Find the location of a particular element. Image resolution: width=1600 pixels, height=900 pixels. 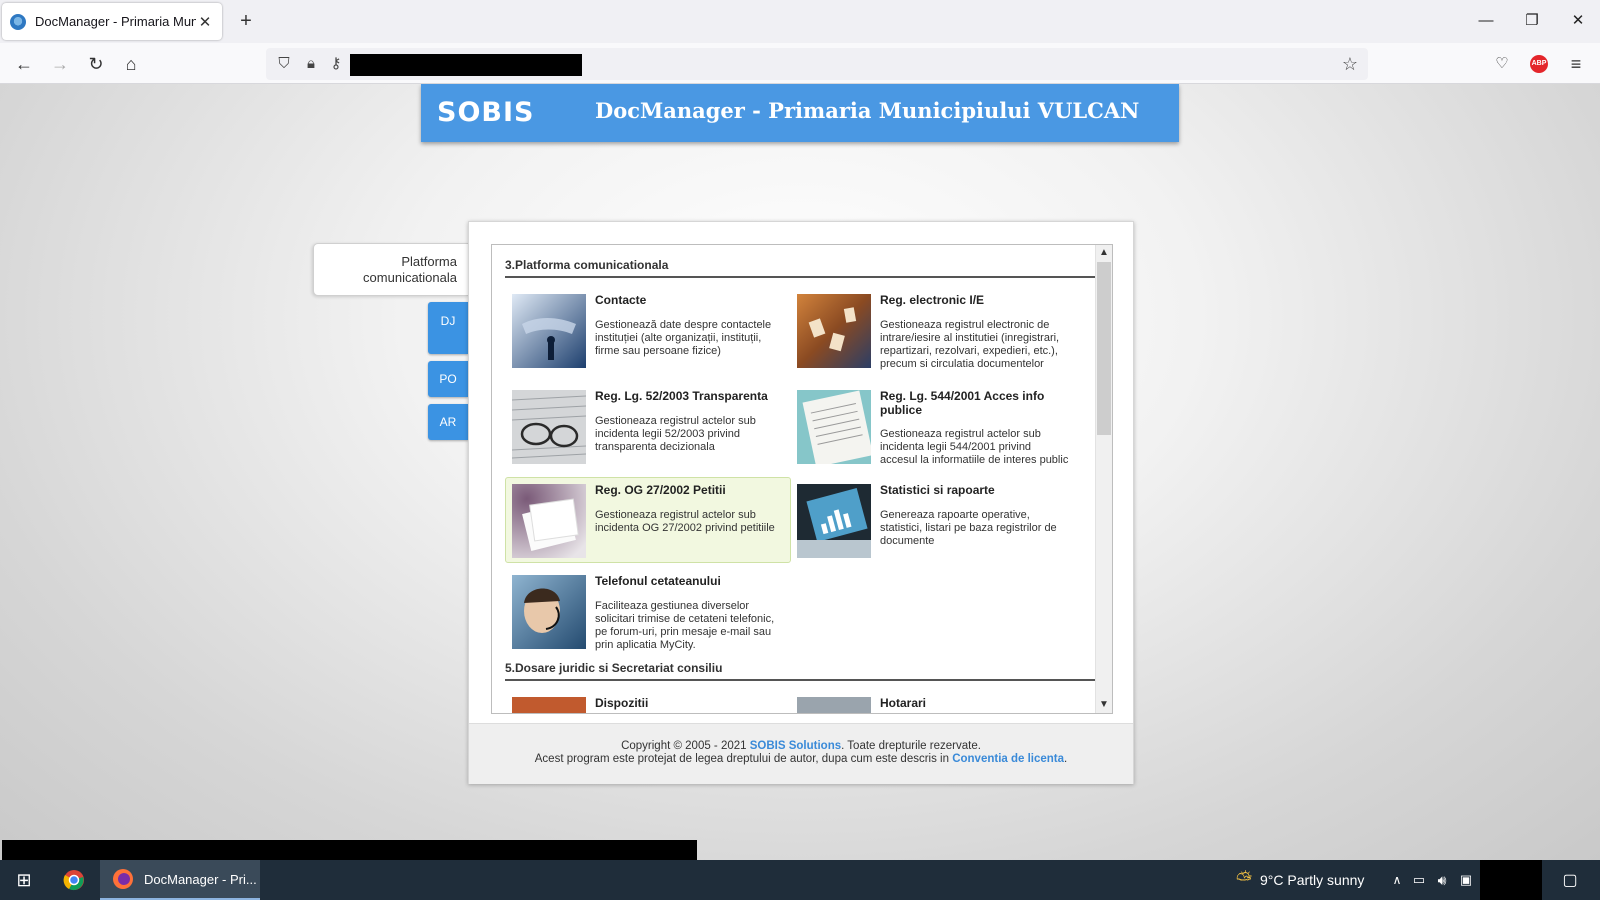

tab-ar: AR is located at coordinates (448, 422).